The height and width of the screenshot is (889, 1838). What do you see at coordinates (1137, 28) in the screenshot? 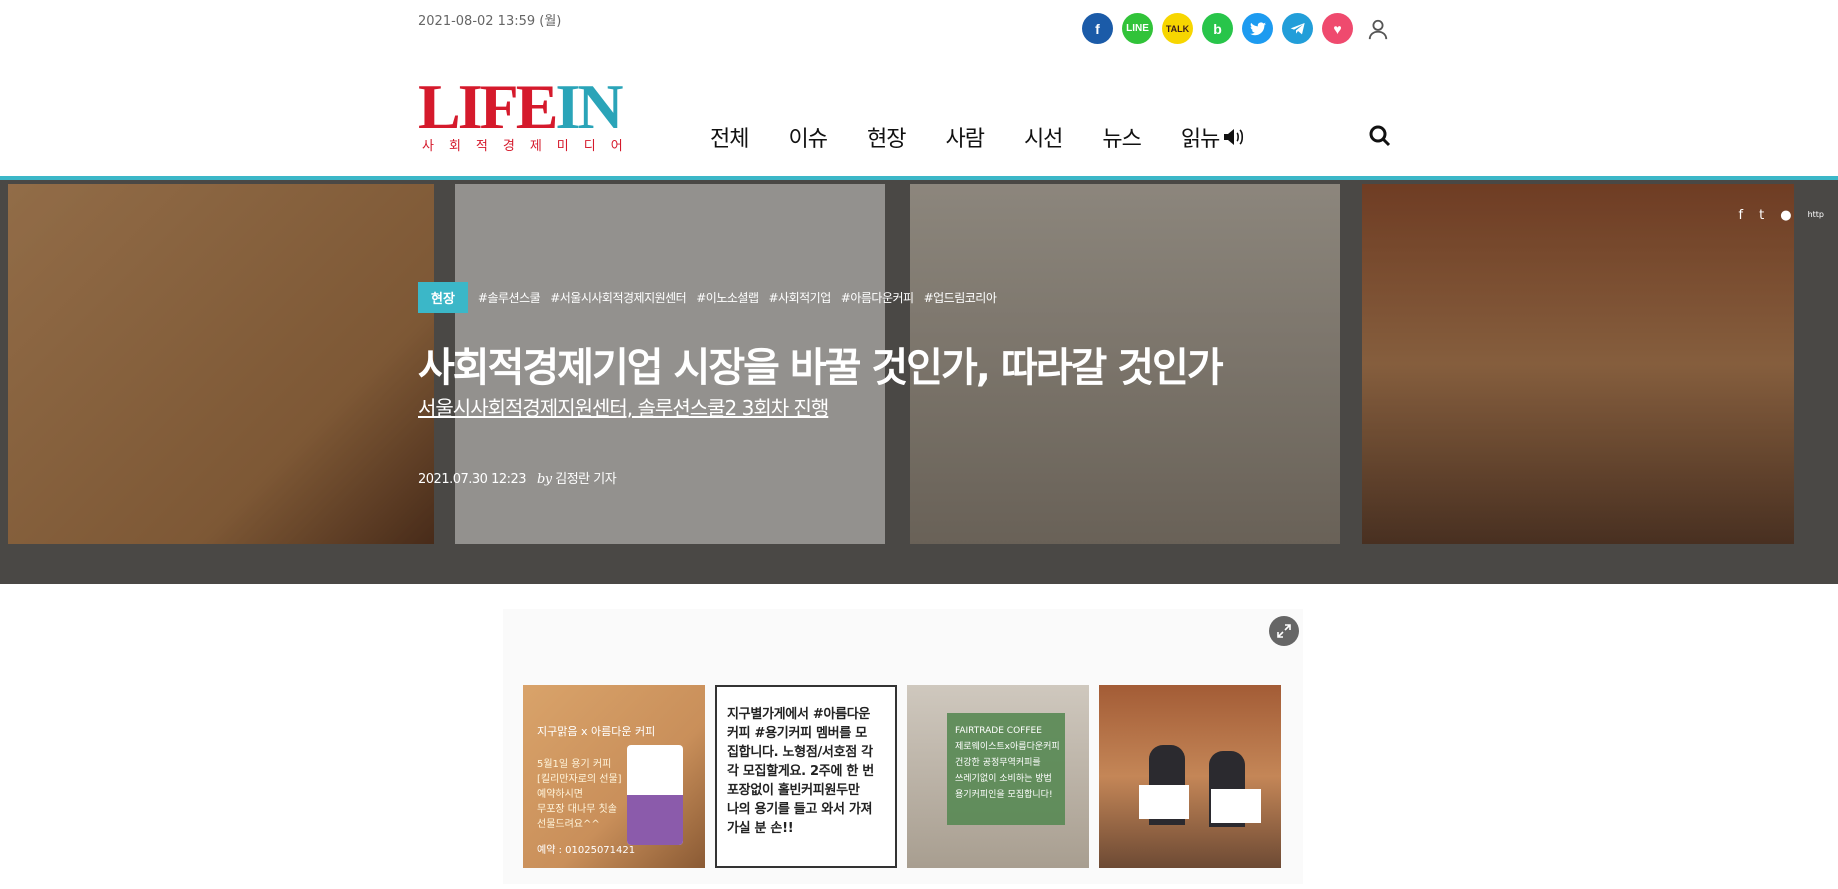
I see `line-icon: LINE` at bounding box center [1137, 28].